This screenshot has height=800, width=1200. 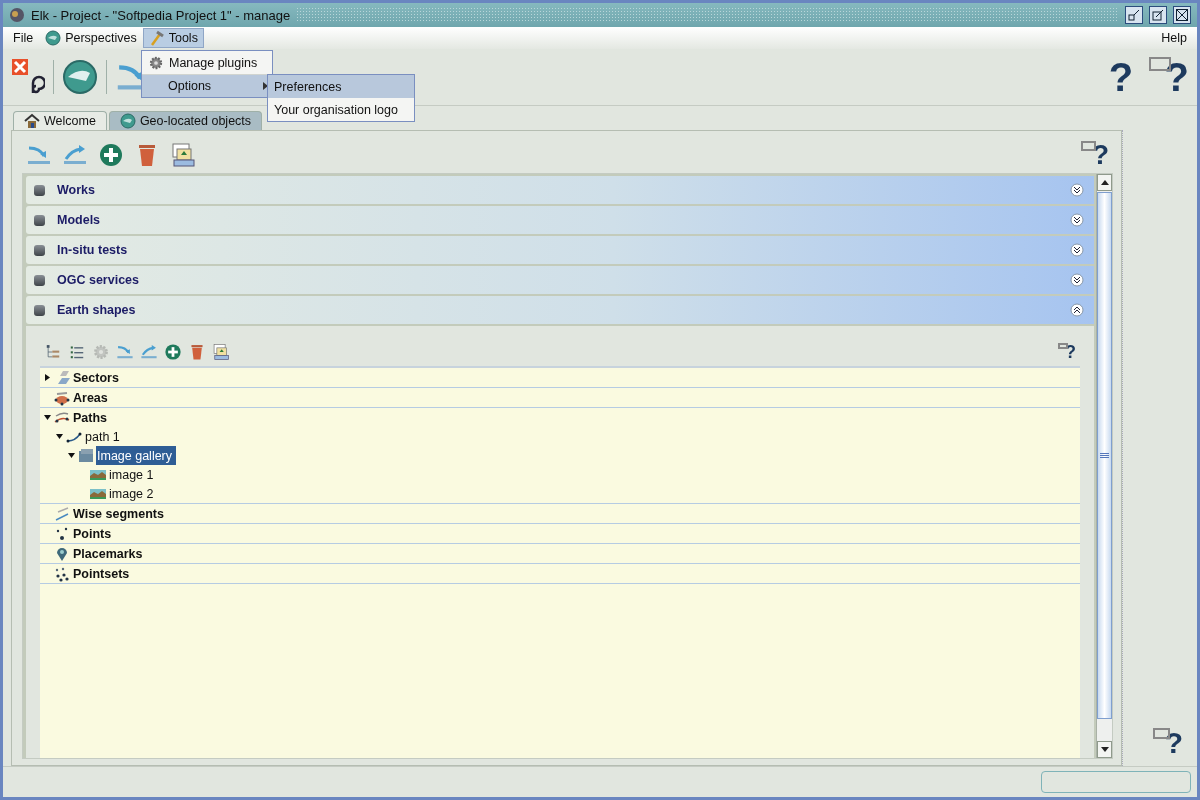 What do you see at coordinates (1182, 15) in the screenshot?
I see `close-button` at bounding box center [1182, 15].